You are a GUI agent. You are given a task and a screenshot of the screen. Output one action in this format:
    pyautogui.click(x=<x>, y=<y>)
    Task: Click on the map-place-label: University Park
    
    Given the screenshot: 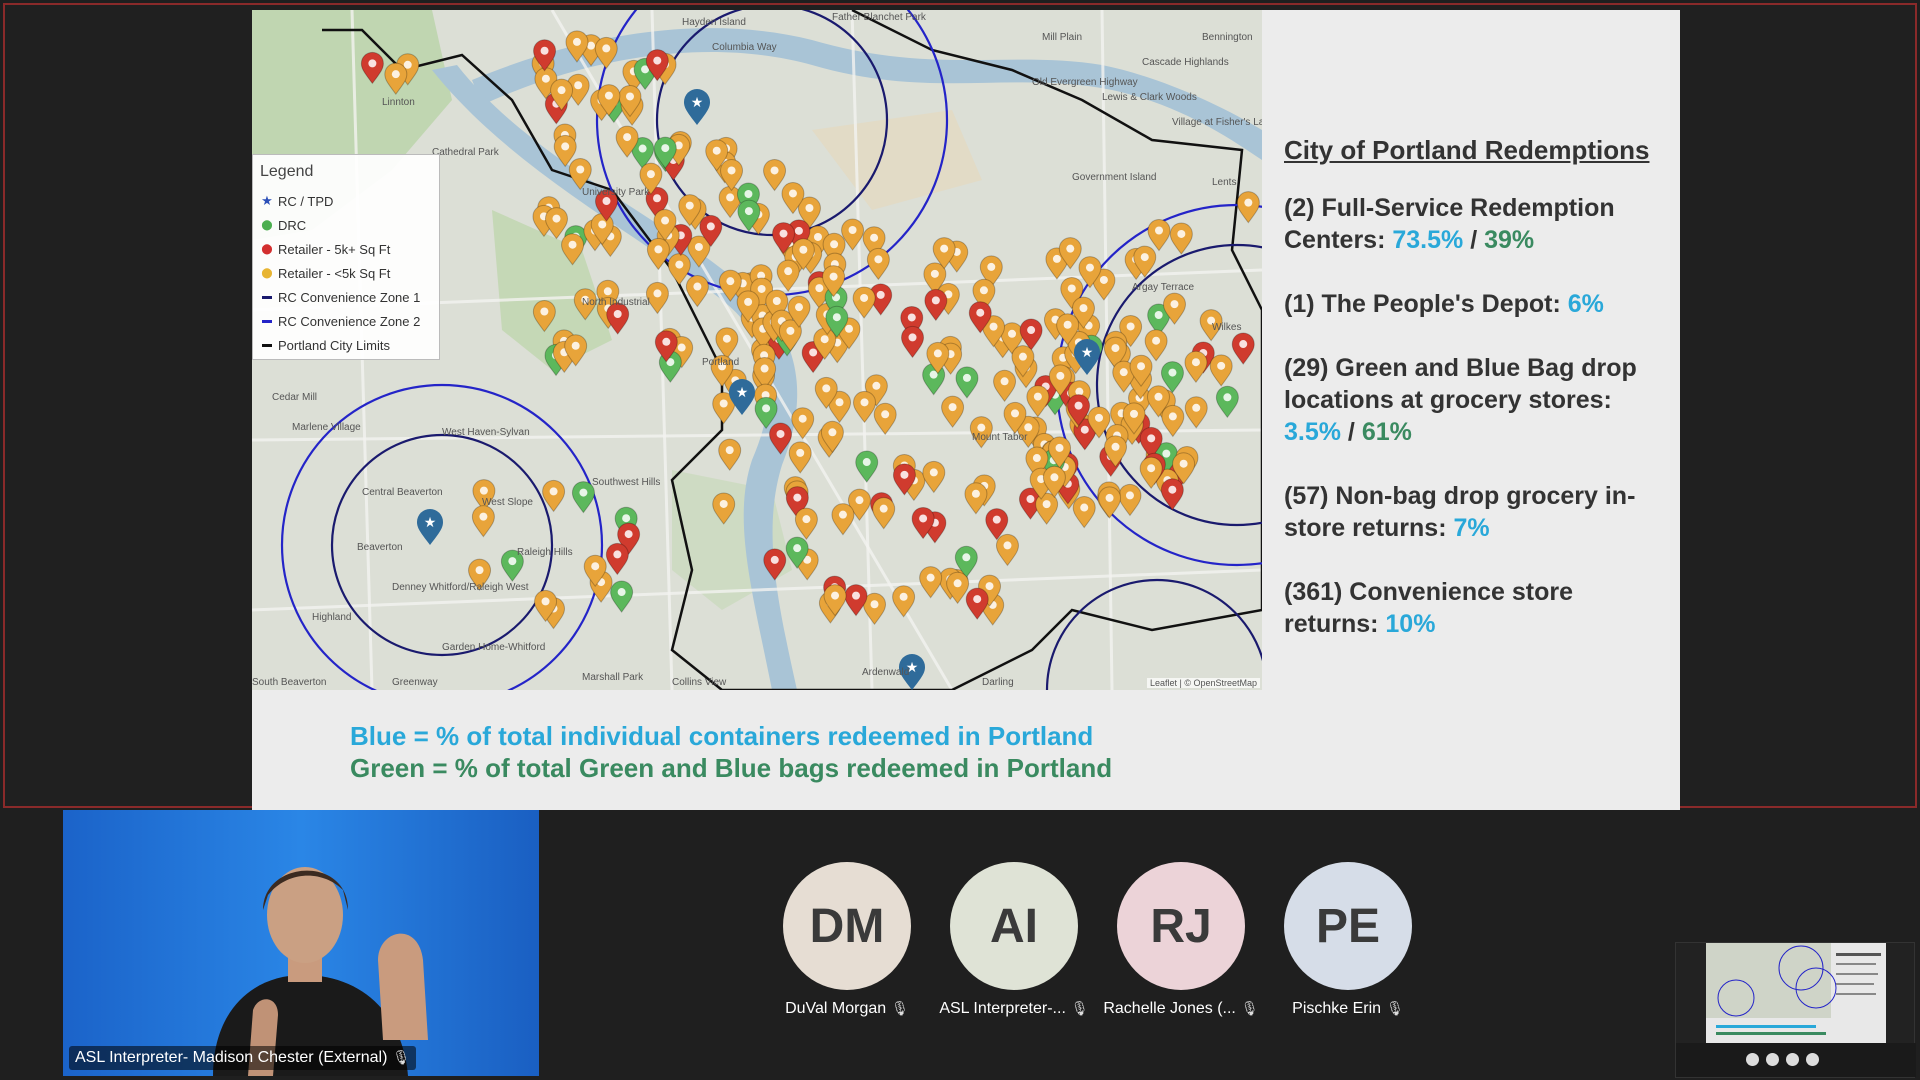 What is the action you would take?
    pyautogui.click(x=616, y=192)
    